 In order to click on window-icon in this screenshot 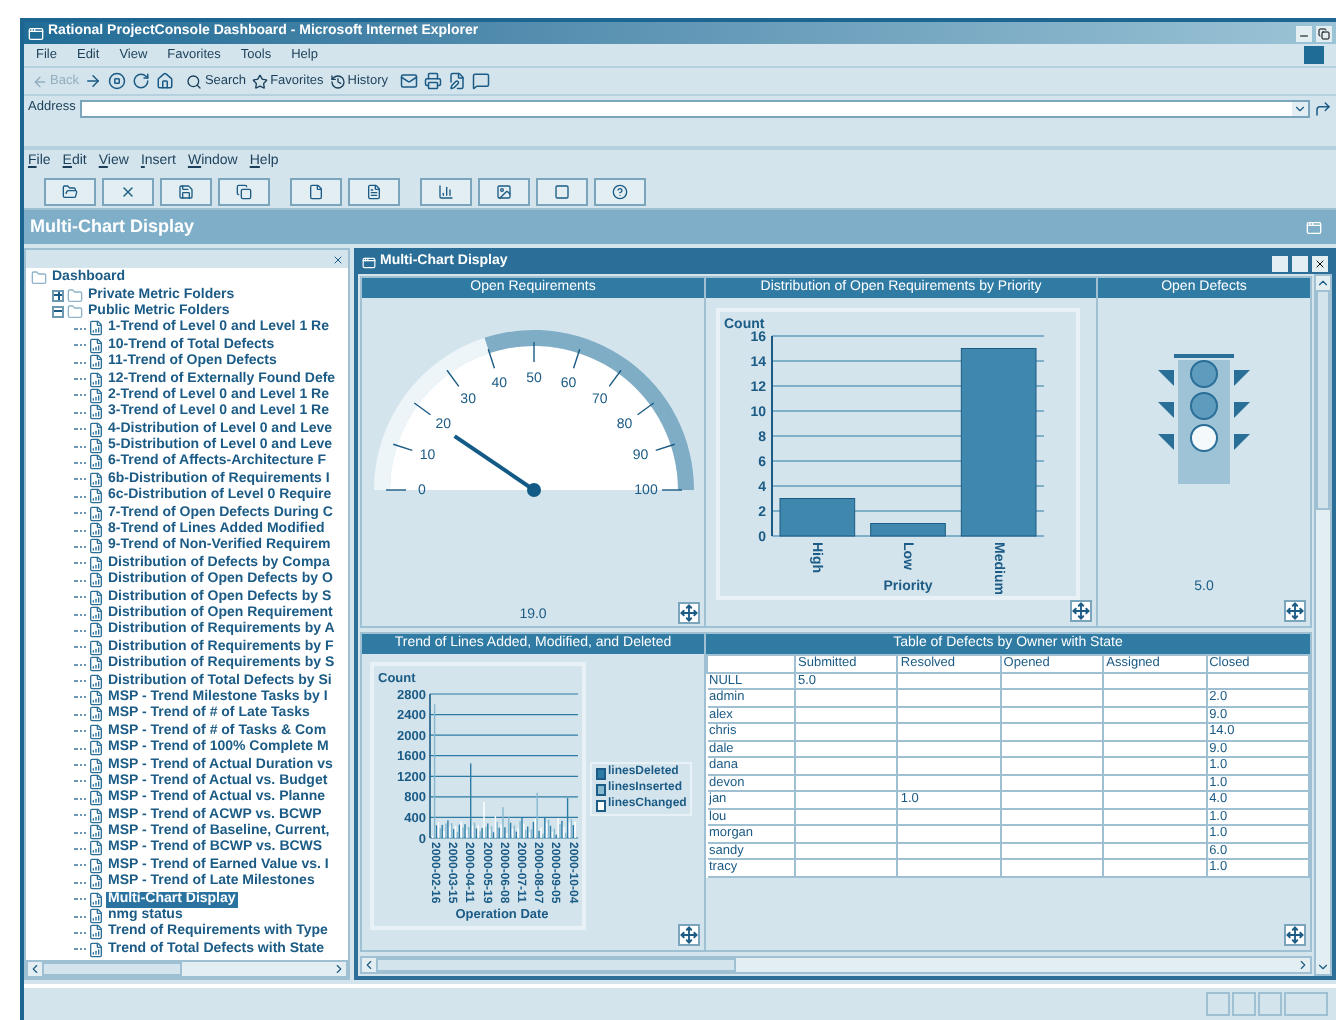, I will do `click(369, 263)`.